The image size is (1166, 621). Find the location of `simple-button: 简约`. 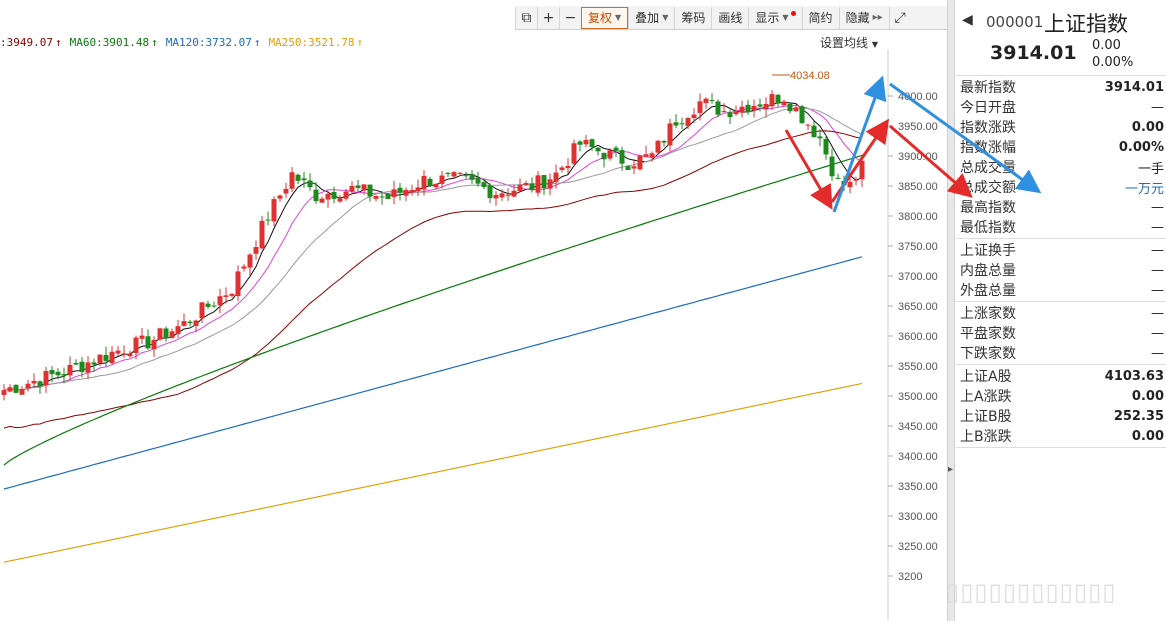

simple-button: 简约 is located at coordinates (820, 17).